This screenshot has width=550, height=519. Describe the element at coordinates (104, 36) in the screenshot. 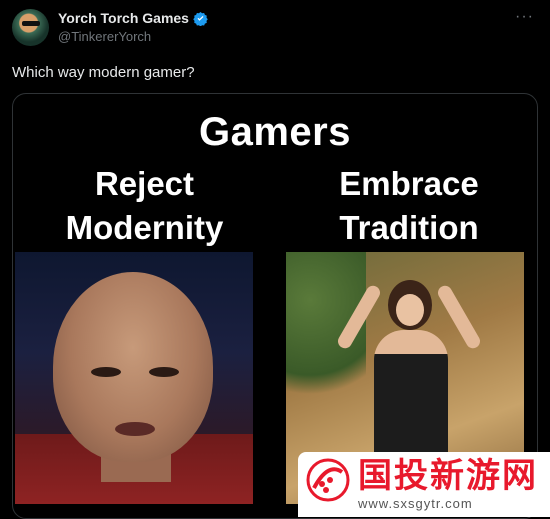

I see `author-handle: @TinkererYorch` at that location.